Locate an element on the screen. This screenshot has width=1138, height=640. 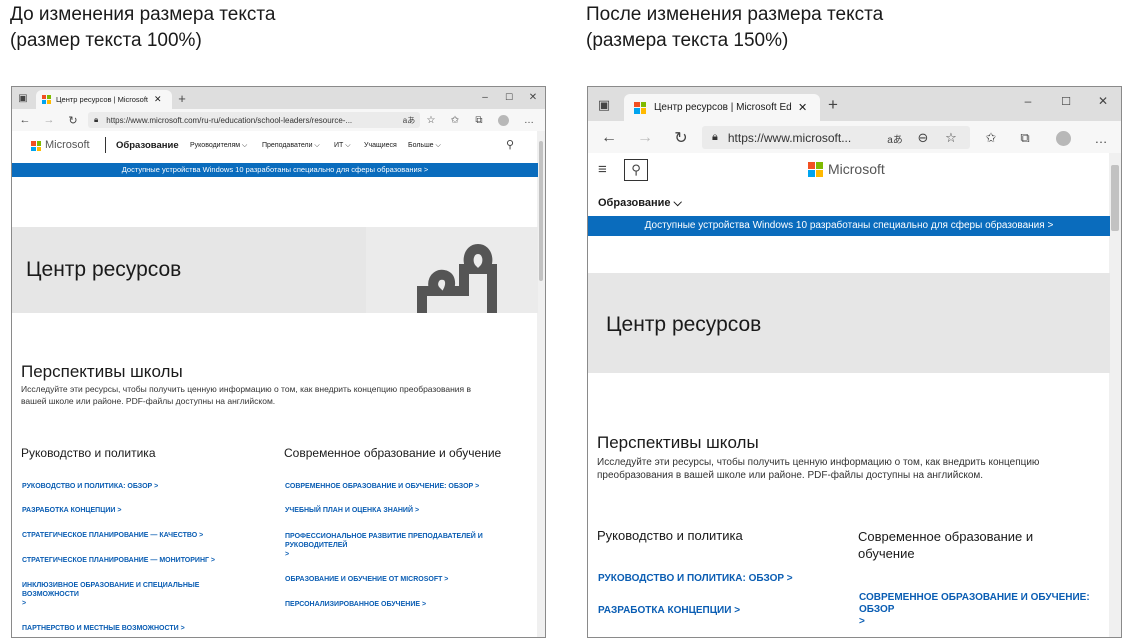
caption-after-line1: После изменения размера текста is located at coordinates (735, 14).